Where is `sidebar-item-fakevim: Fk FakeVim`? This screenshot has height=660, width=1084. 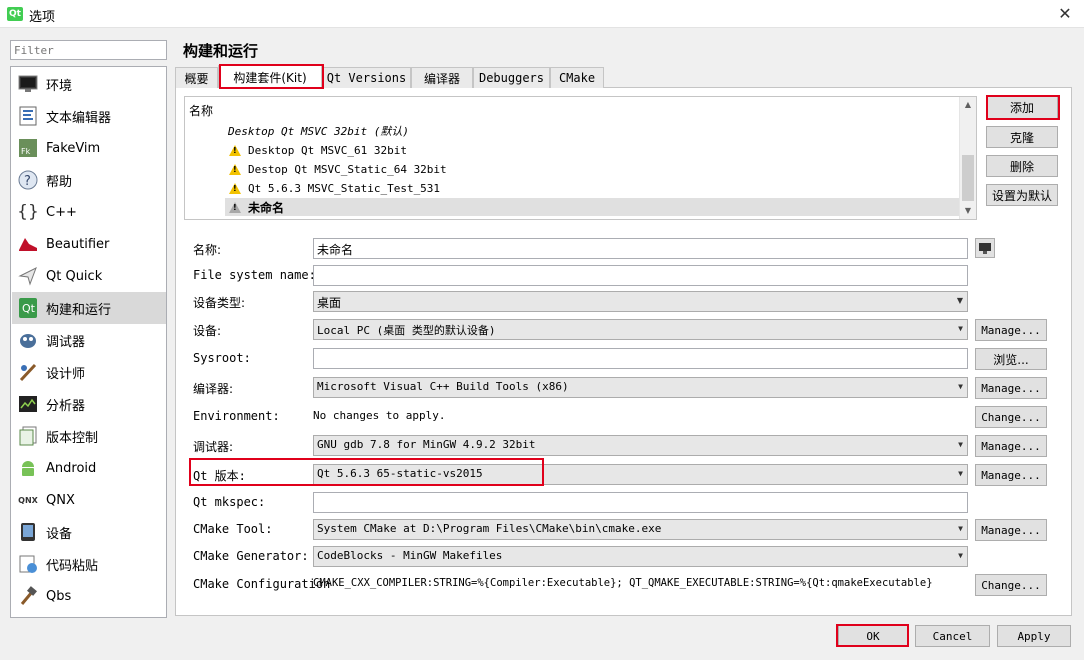
sidebar-item-fakevim: Fk FakeVim is located at coordinates (89, 148).